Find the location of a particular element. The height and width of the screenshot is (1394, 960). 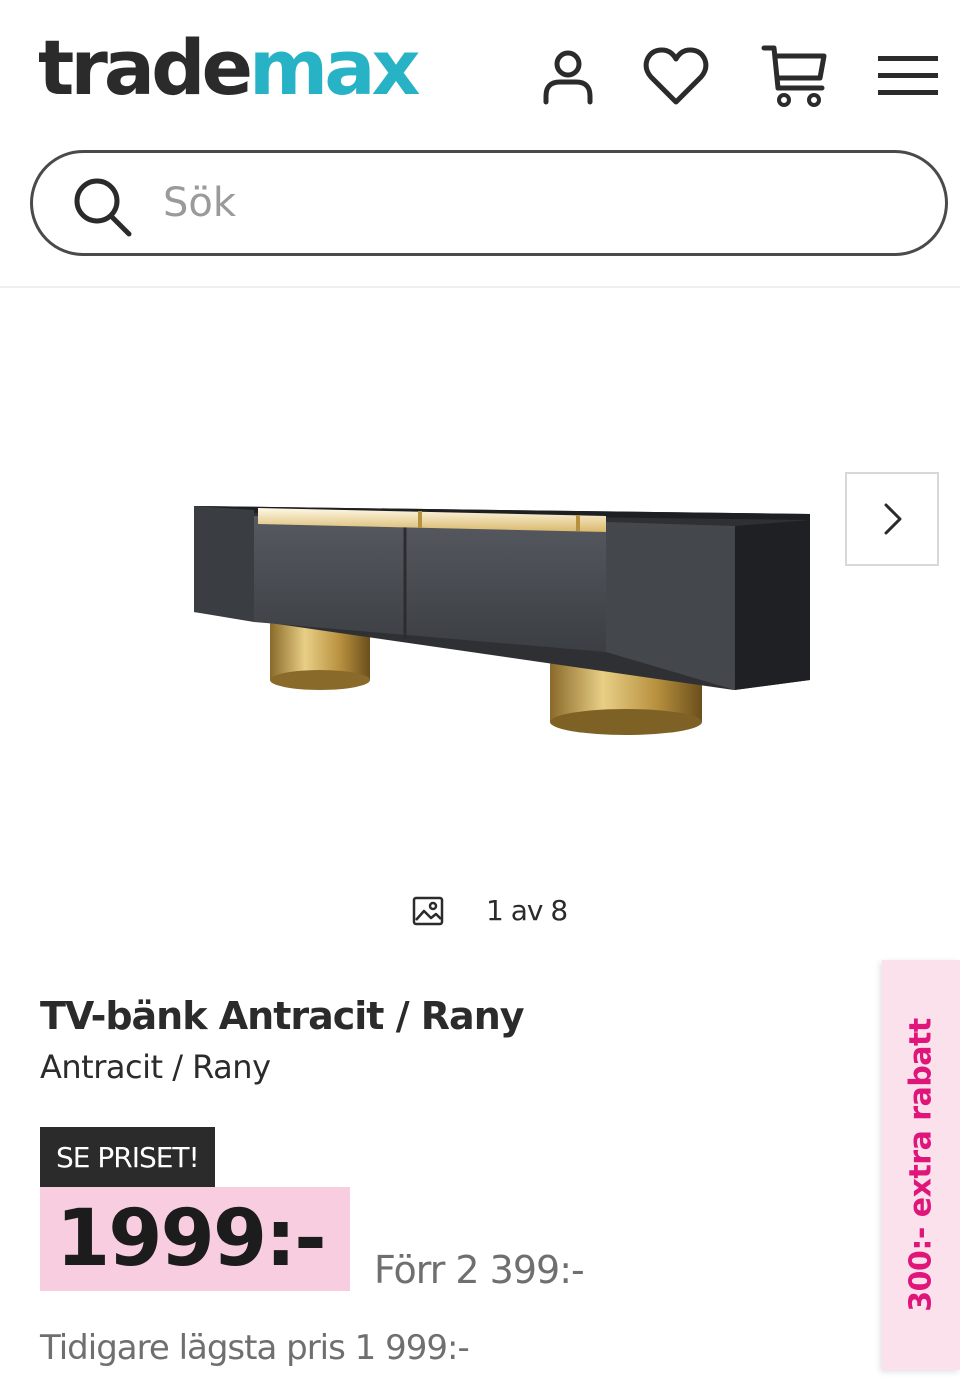

account-icon is located at coordinates (568, 77).